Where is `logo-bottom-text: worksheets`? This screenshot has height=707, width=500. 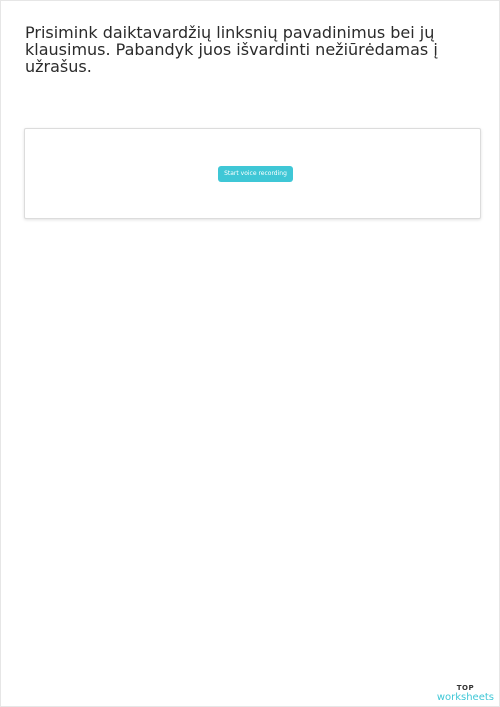 logo-bottom-text: worksheets is located at coordinates (465, 697).